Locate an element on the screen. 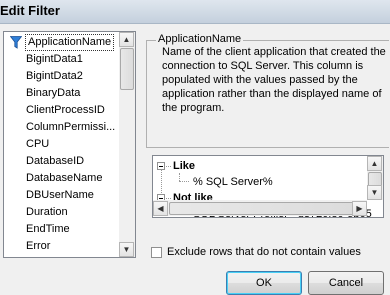 The image size is (390, 295). column-item: BigintData2 is located at coordinates (61, 76).